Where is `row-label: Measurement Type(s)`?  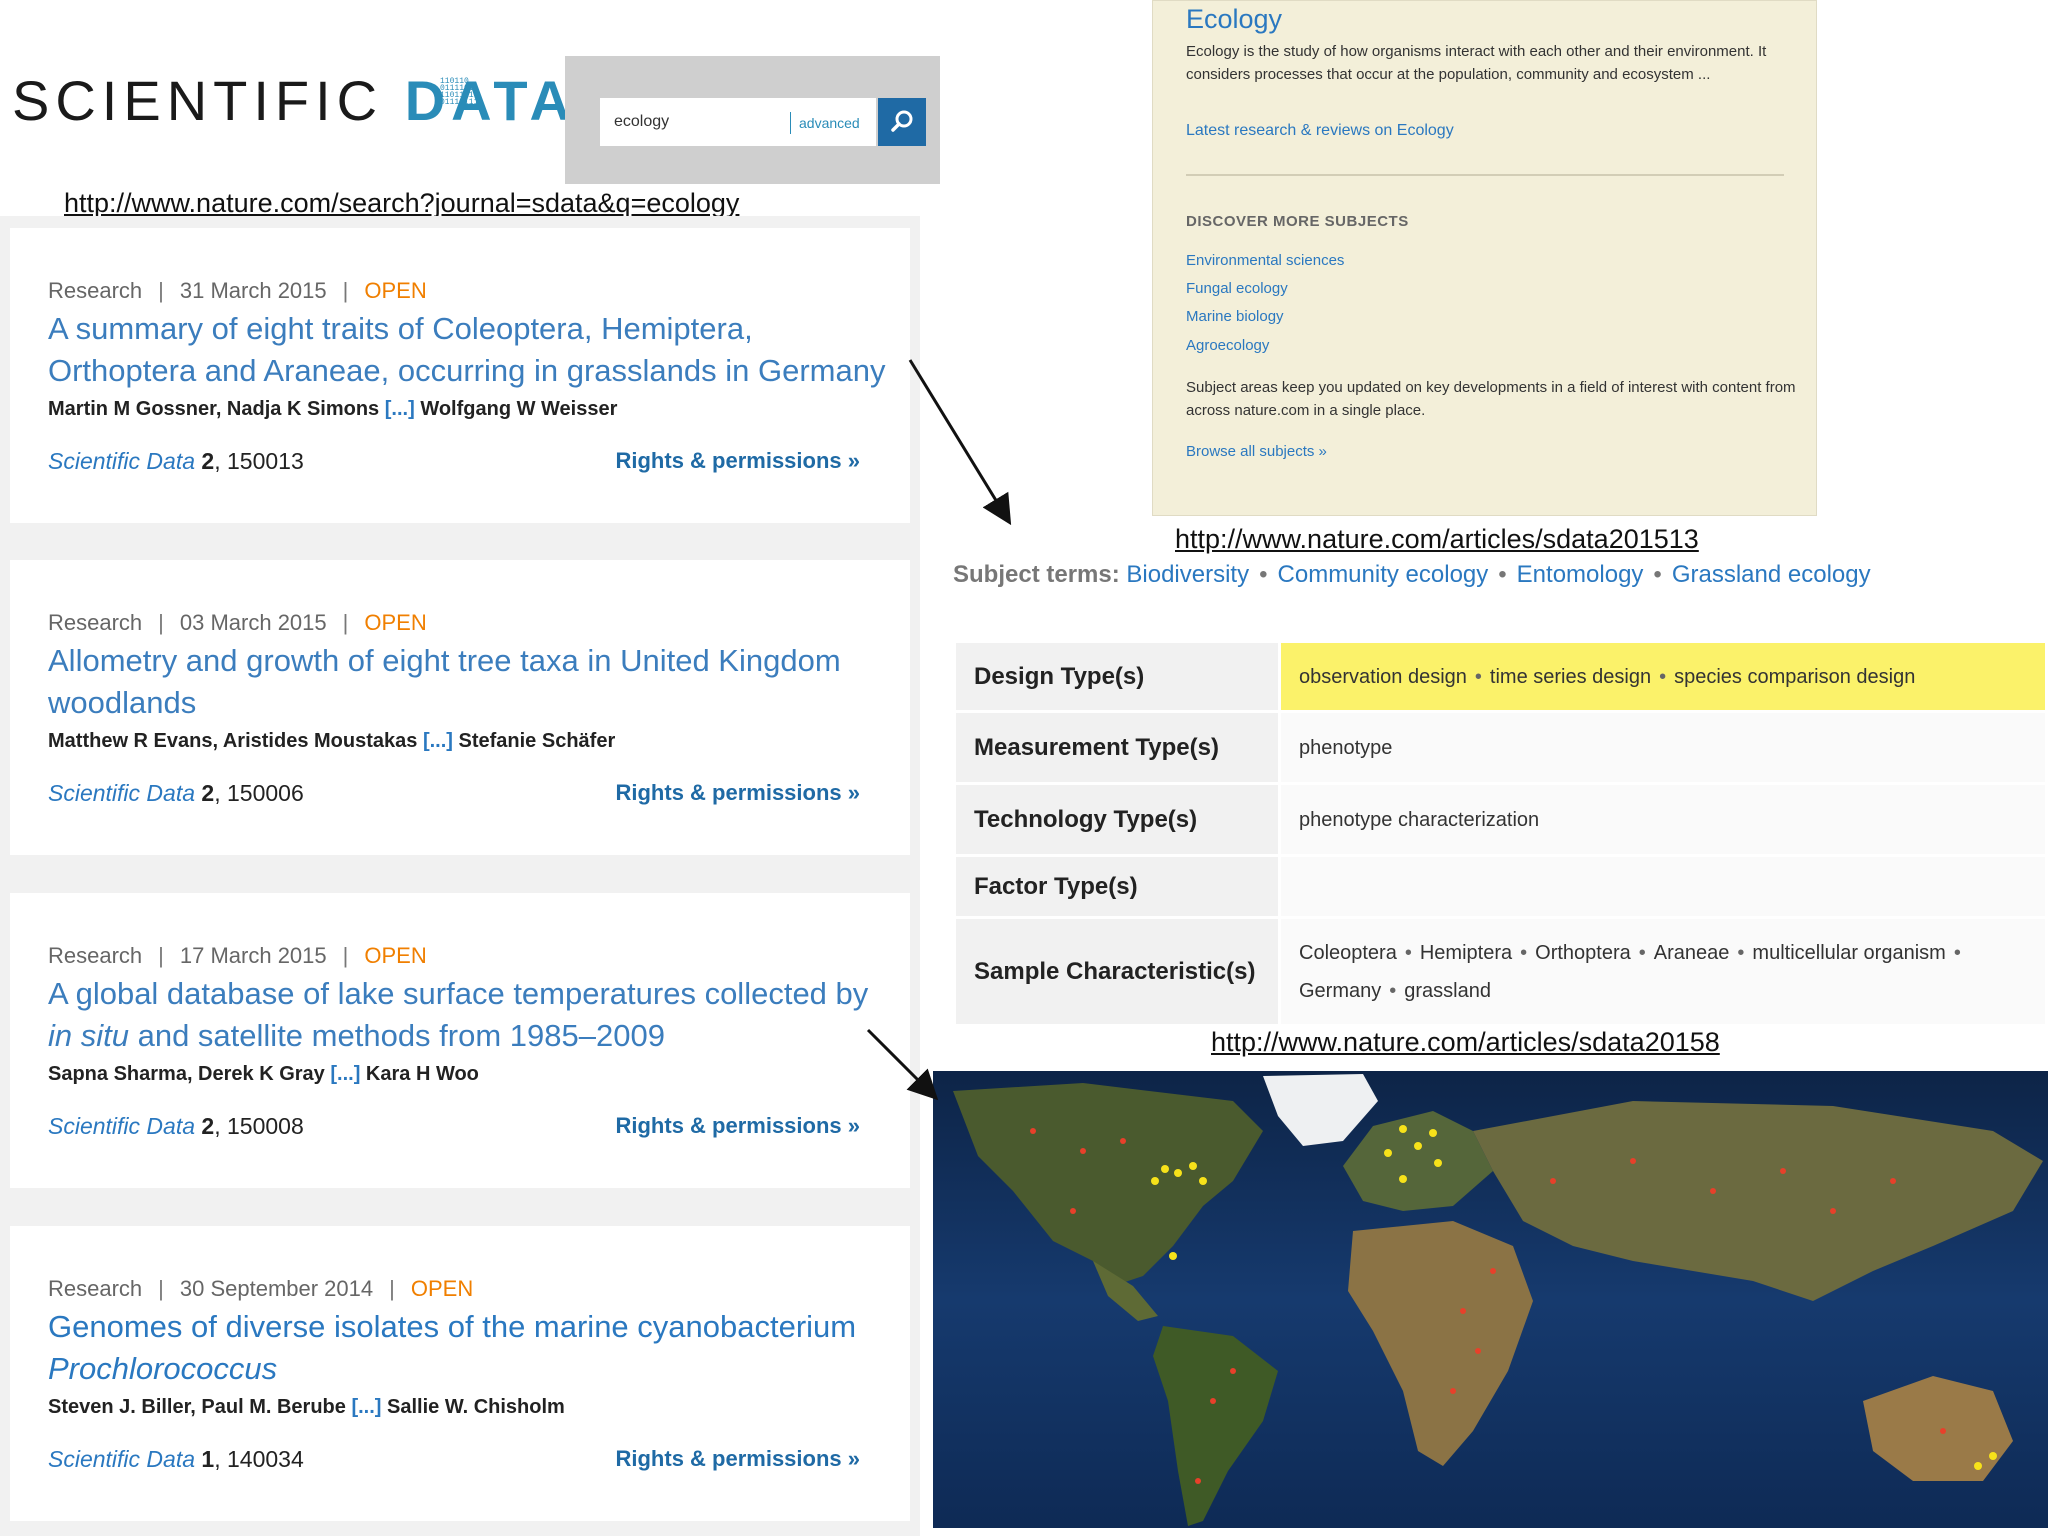
row-label: Measurement Type(s) is located at coordinates (1117, 747).